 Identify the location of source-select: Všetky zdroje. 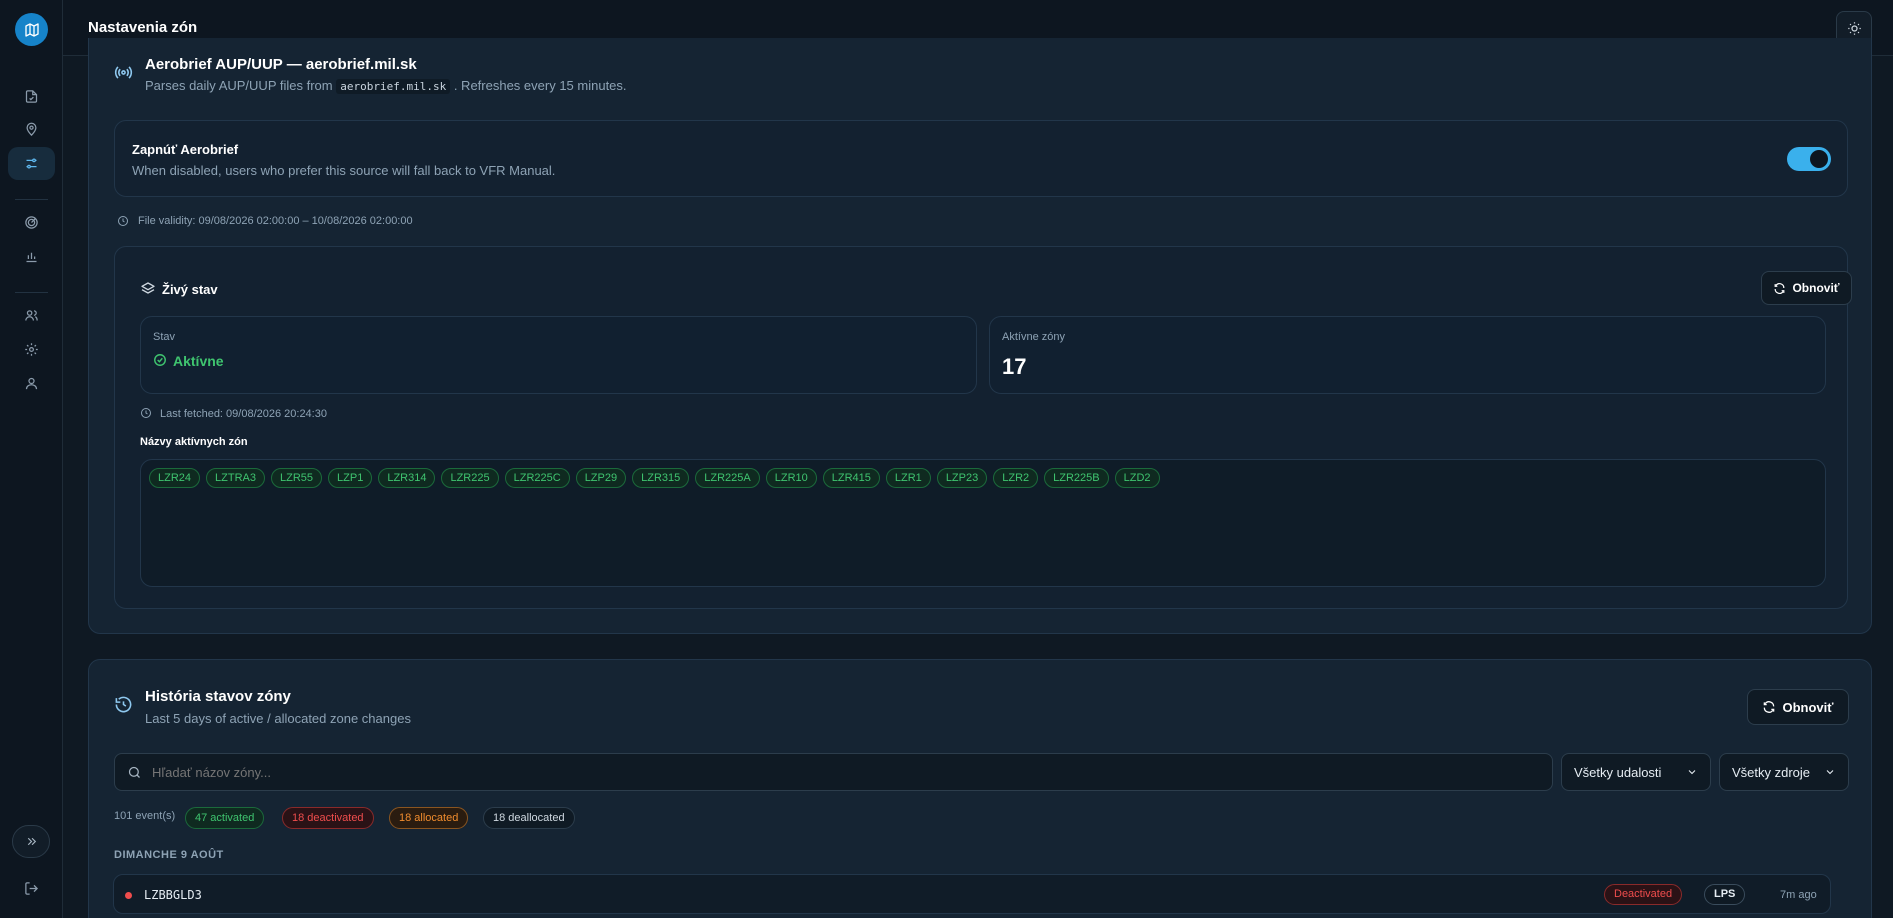
(1784, 772).